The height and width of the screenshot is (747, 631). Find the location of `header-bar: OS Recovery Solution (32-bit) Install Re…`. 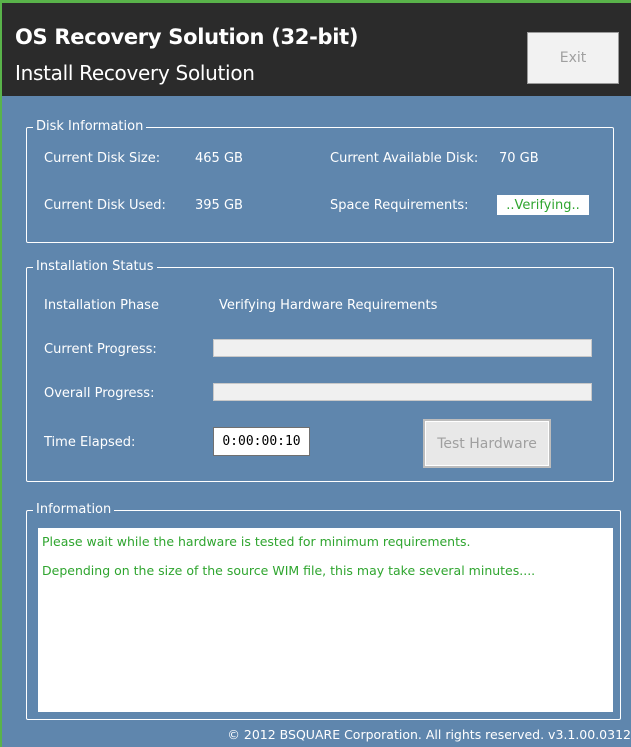

header-bar: OS Recovery Solution (32-bit) Install Re… is located at coordinates (316, 48).